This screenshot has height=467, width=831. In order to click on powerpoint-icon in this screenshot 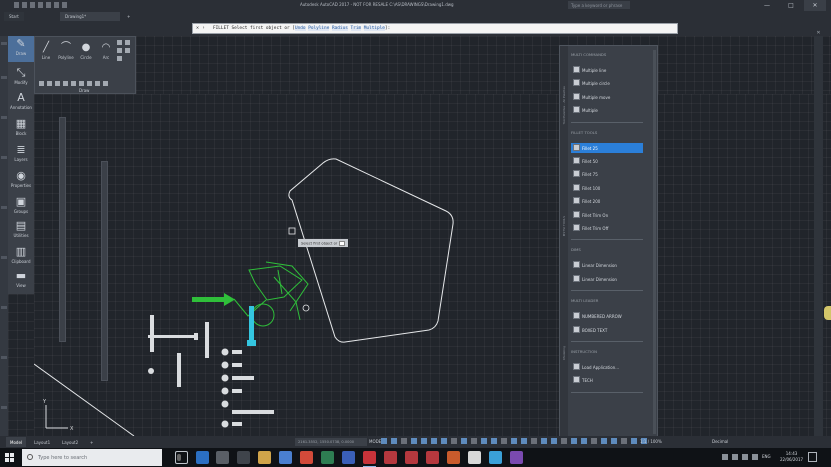, I will do `click(453, 457)`.